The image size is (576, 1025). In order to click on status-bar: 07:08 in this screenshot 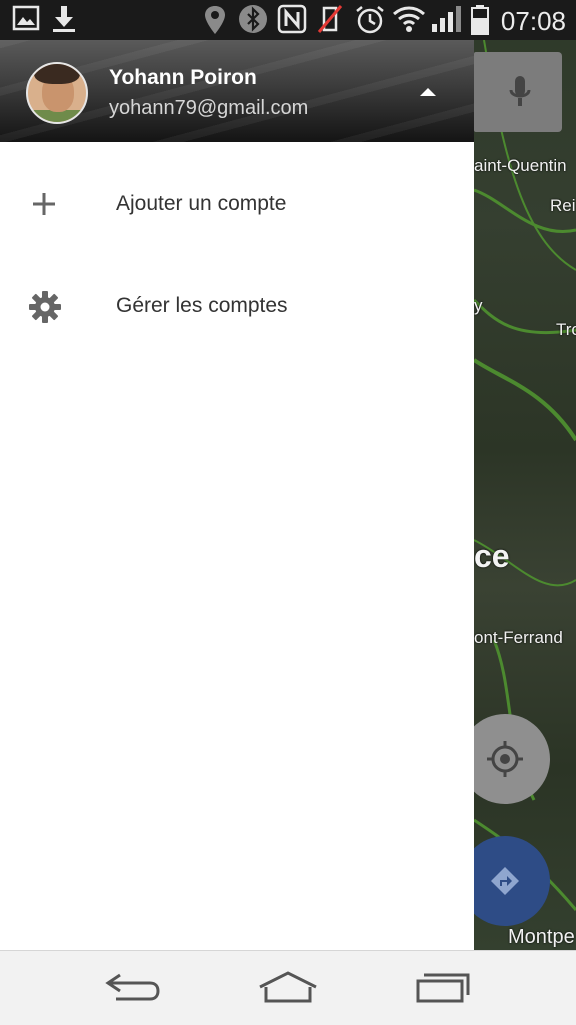, I will do `click(288, 20)`.